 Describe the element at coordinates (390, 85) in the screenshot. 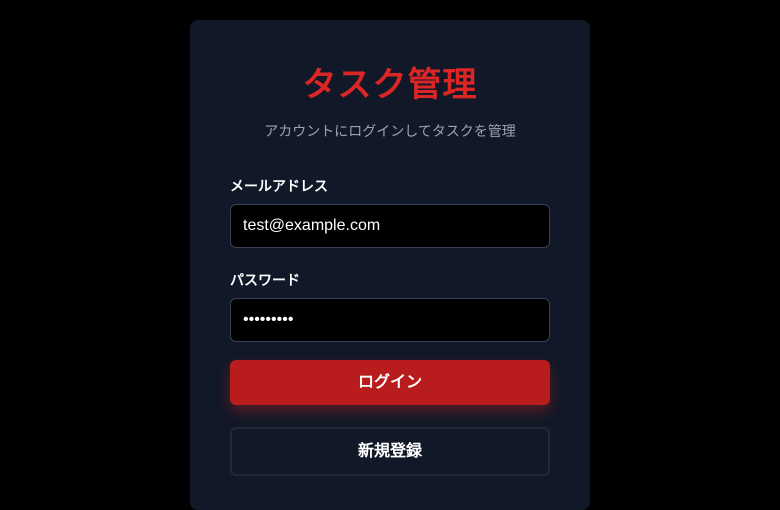

I see `app-title: タスク管理` at that location.